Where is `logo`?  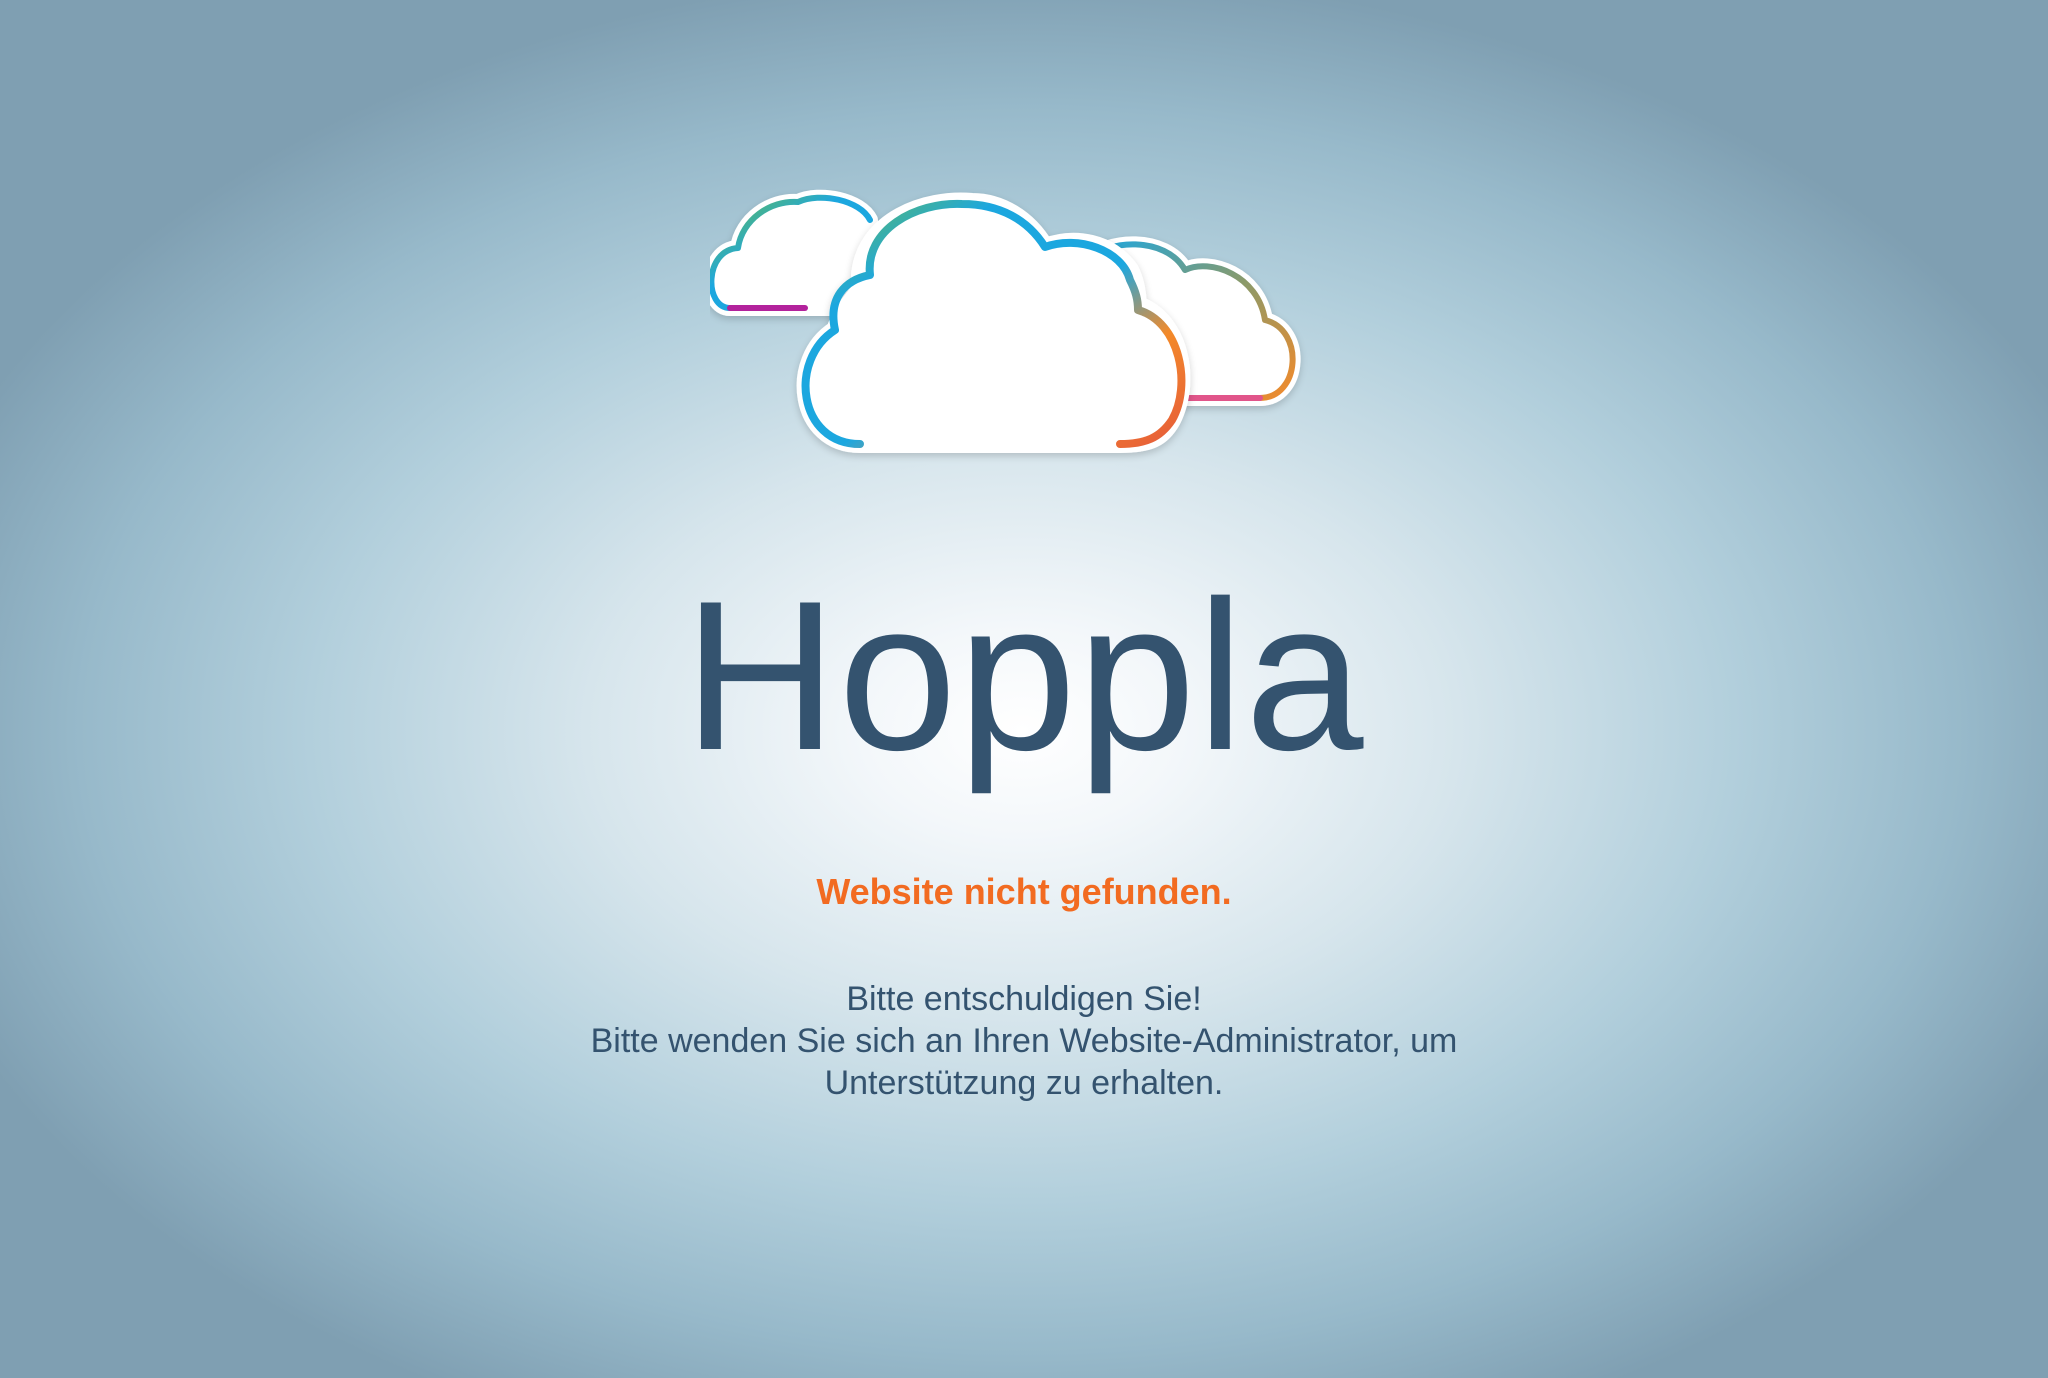 logo is located at coordinates (1021, 330).